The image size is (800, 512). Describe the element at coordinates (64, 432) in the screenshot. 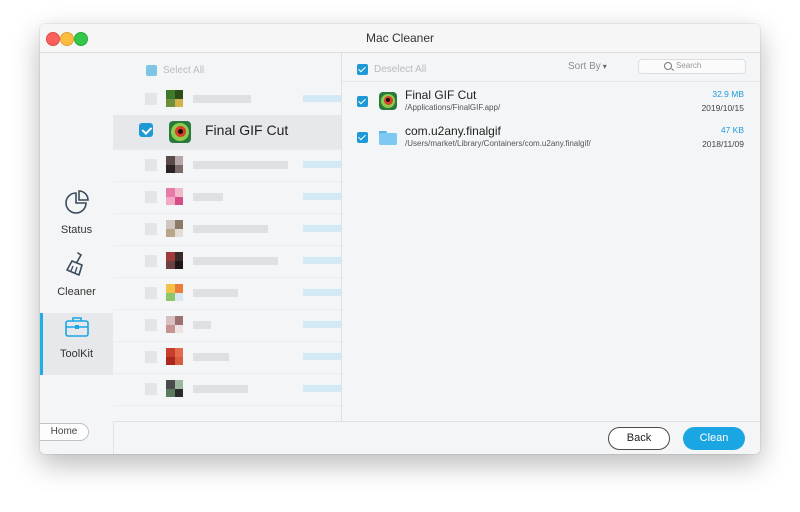

I see `home-button: Home` at that location.